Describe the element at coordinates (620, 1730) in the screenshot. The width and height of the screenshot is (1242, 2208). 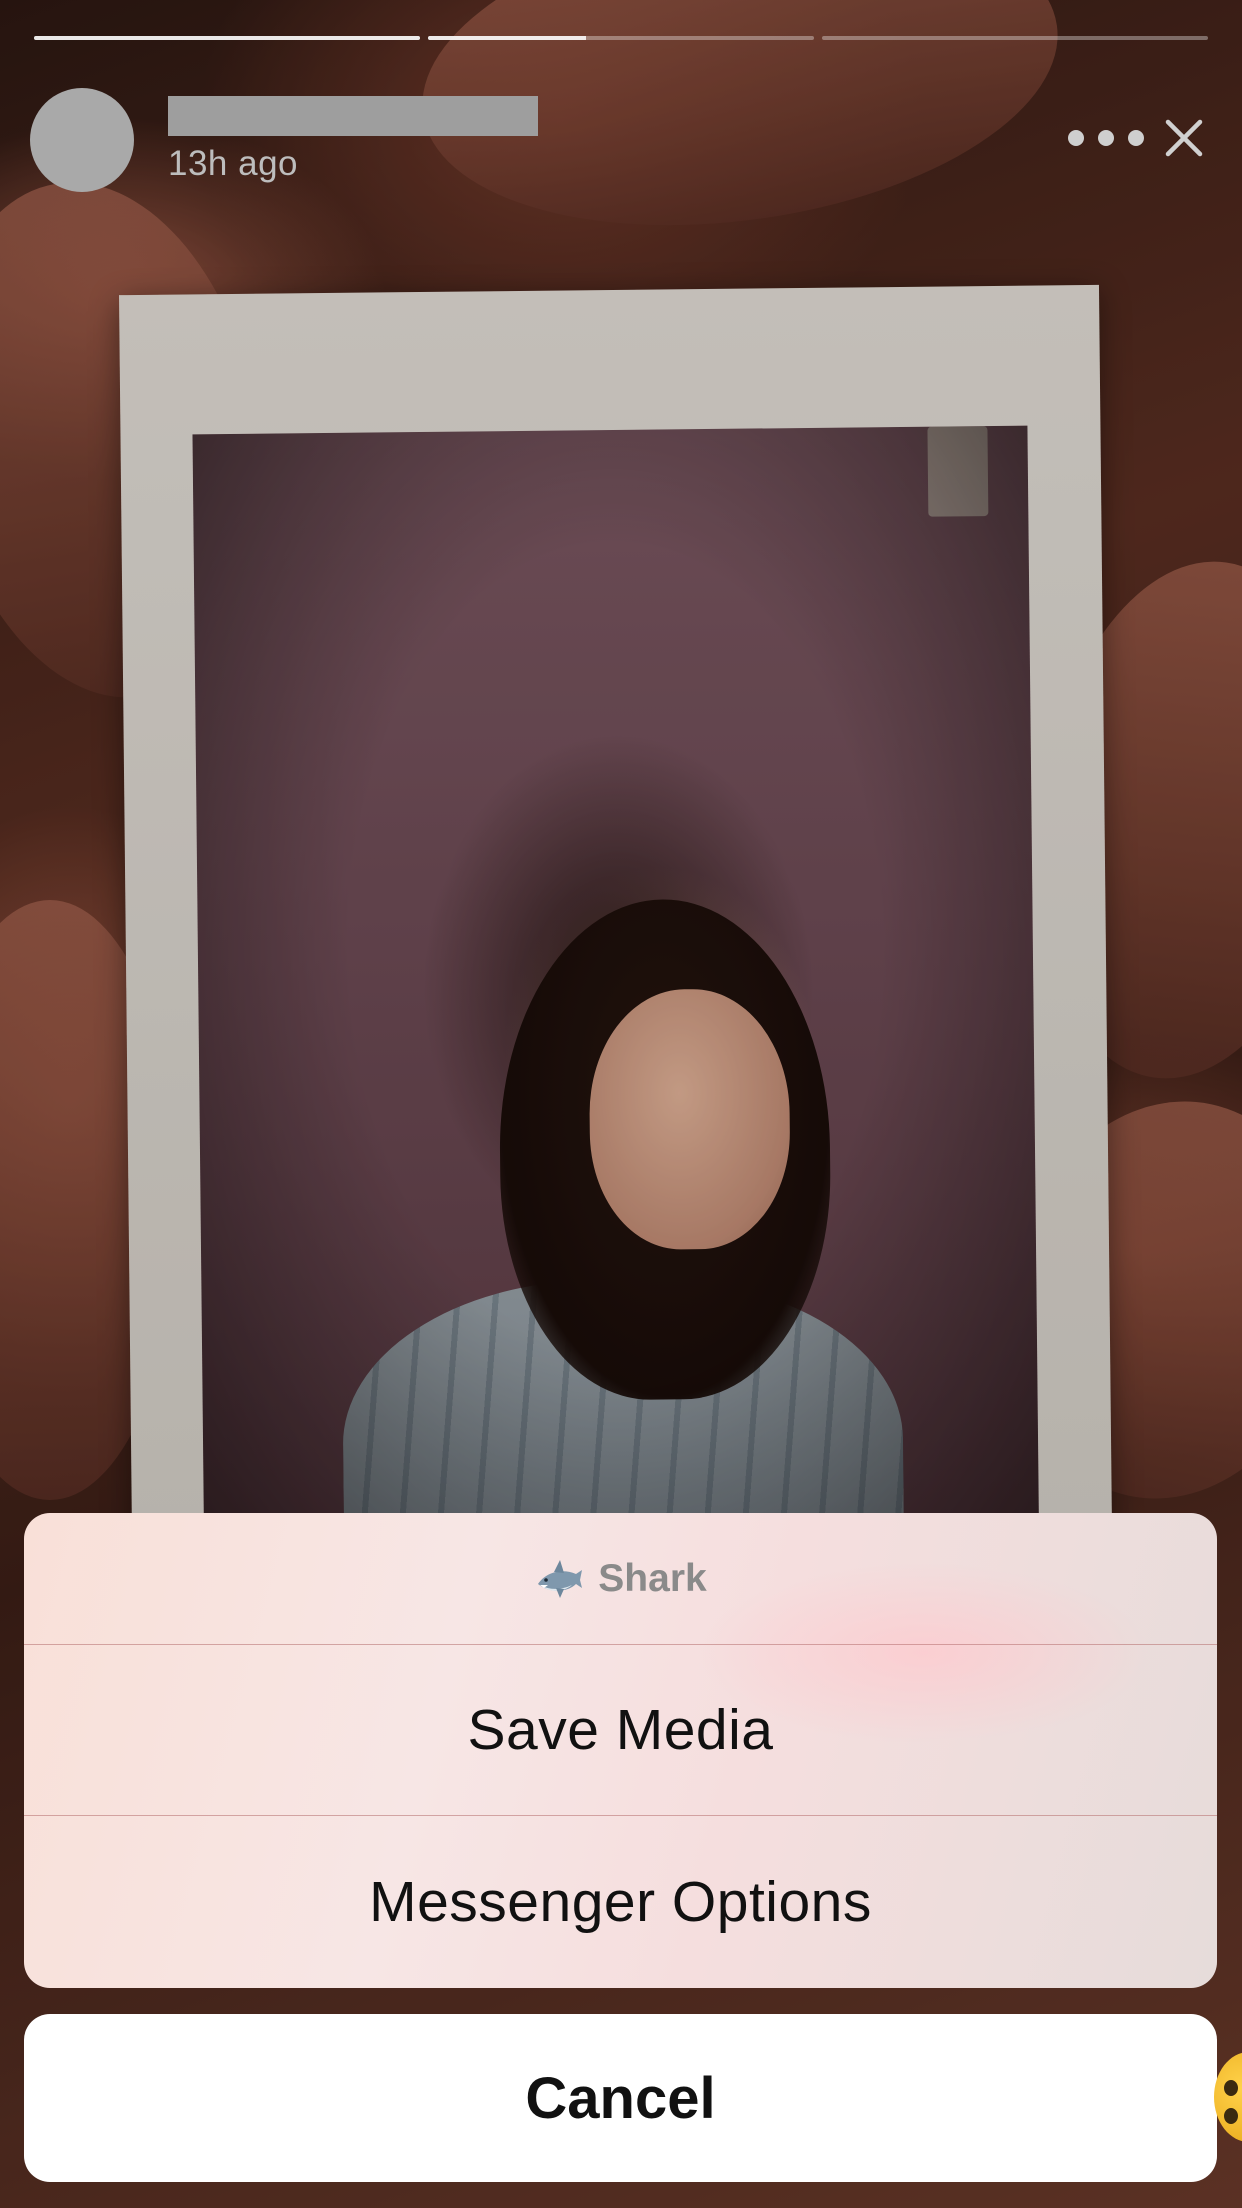
I see `save-media-button: Save Media` at that location.